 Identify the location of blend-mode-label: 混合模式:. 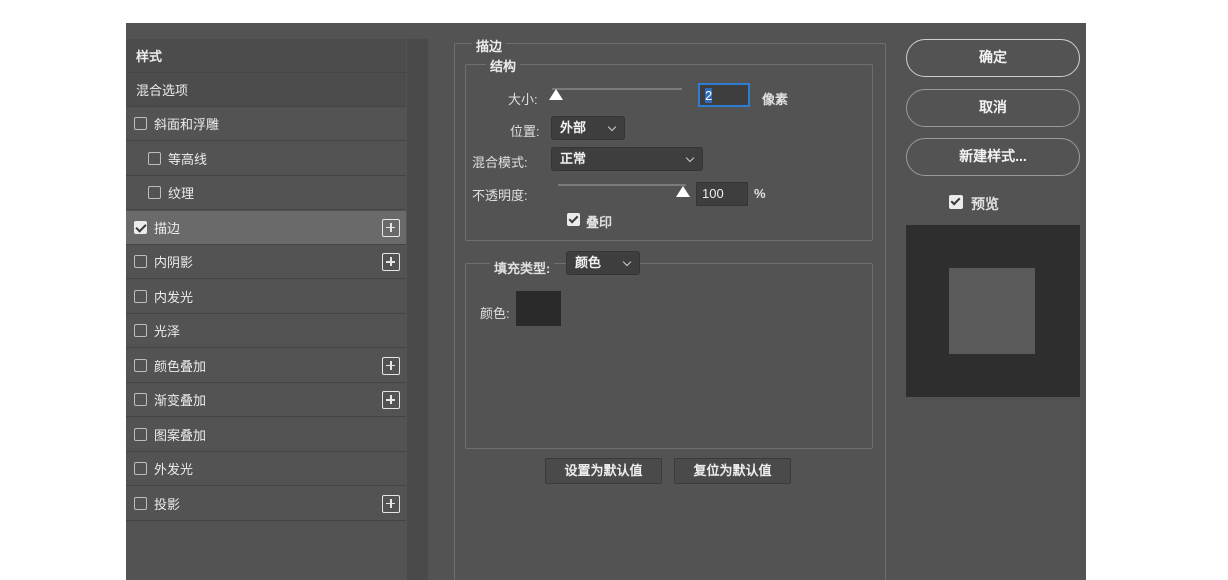
(500, 162).